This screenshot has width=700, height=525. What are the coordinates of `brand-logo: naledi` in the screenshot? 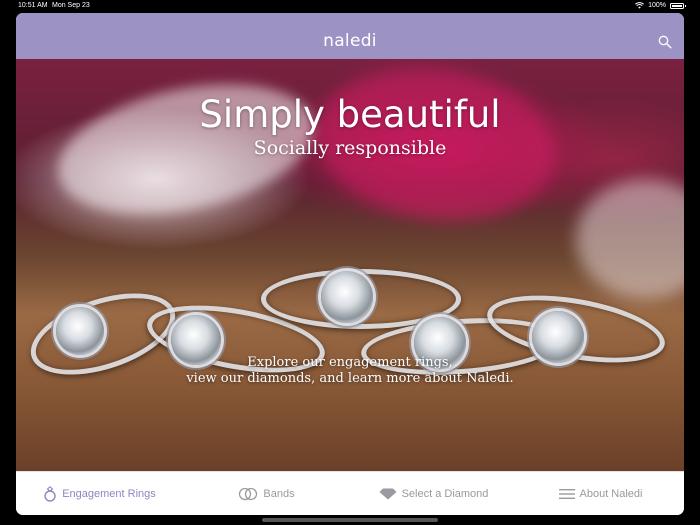 It's located at (350, 41).